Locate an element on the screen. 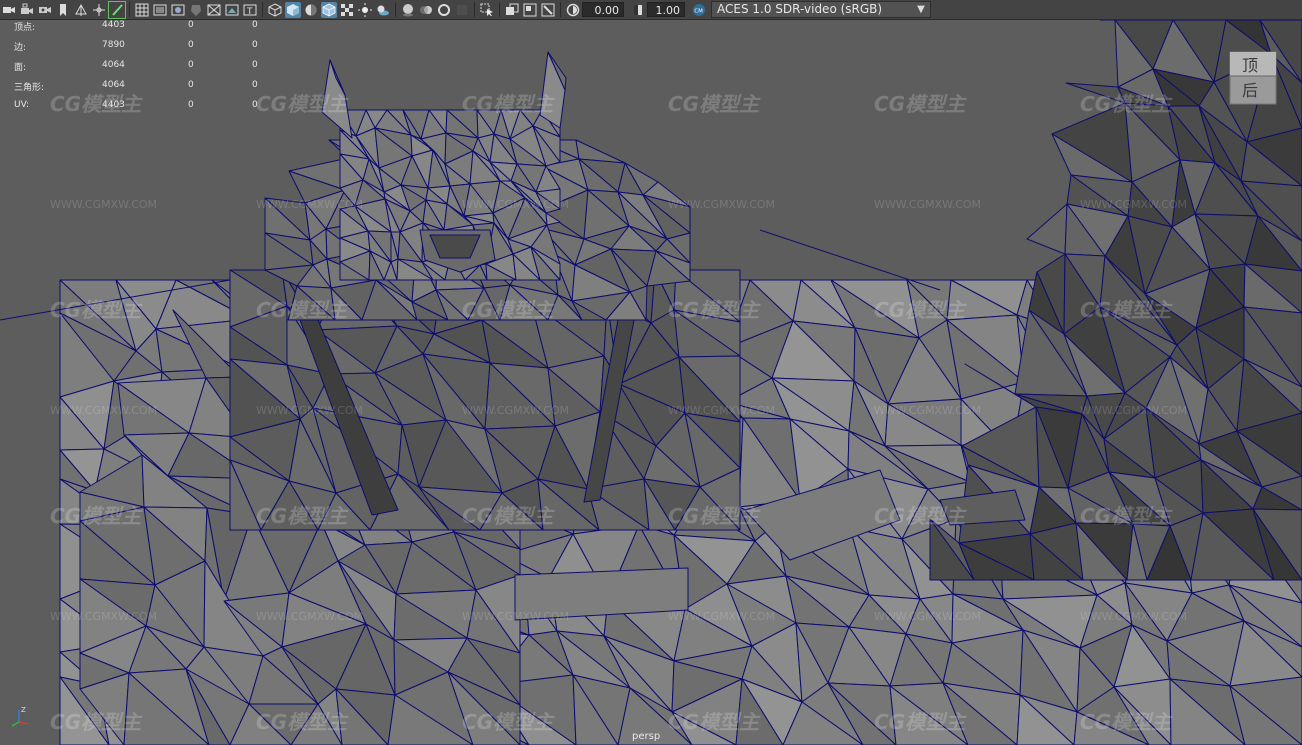 This screenshot has width=1302, height=745. grease-pencil-icon is located at coordinates (117, 9).